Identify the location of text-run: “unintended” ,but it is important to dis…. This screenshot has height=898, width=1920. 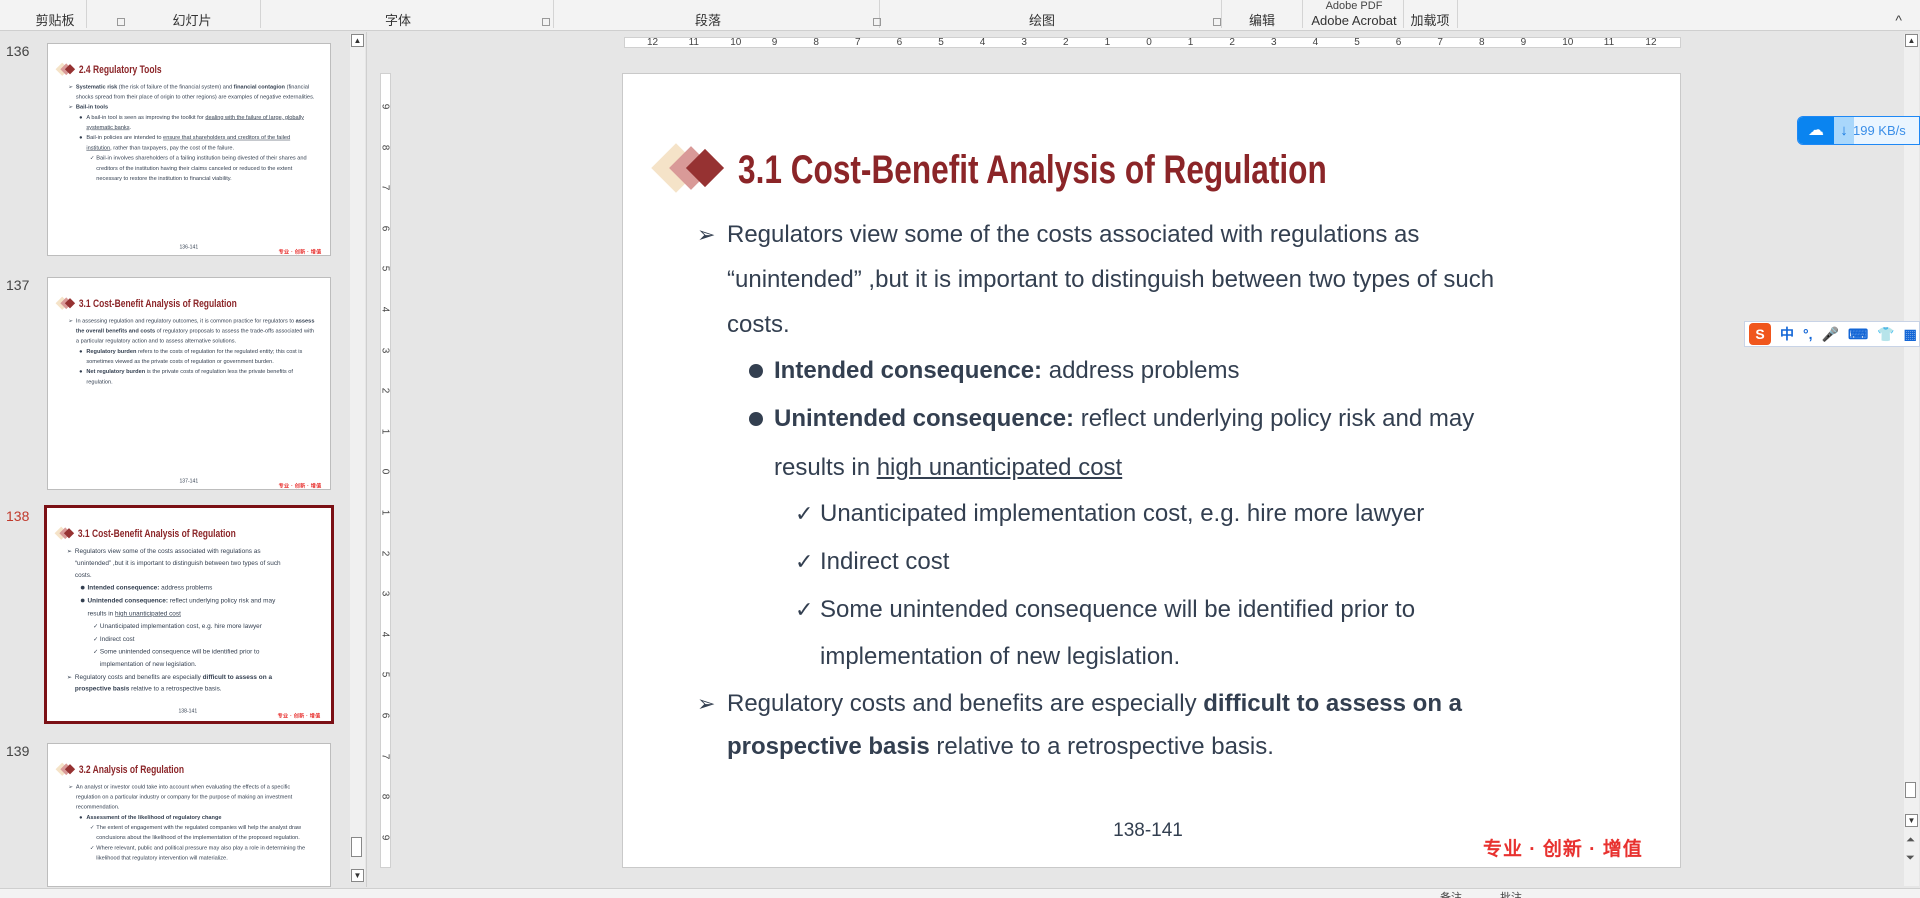
(1111, 279).